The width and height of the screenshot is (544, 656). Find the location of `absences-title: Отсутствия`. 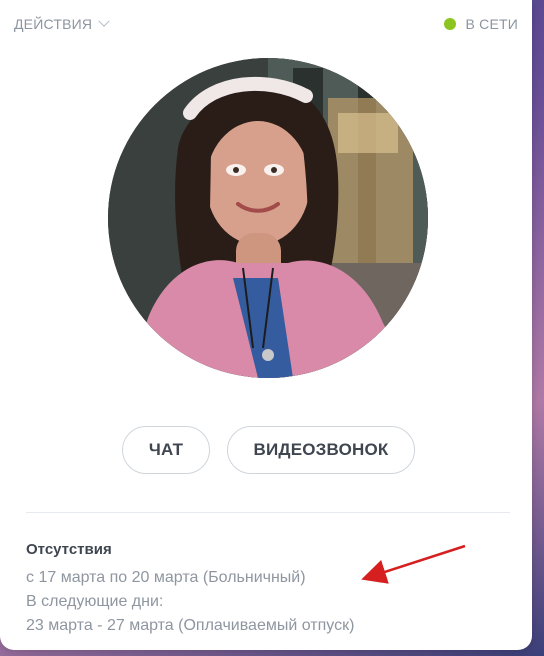

absences-title: Отсутствия is located at coordinates (69, 549).